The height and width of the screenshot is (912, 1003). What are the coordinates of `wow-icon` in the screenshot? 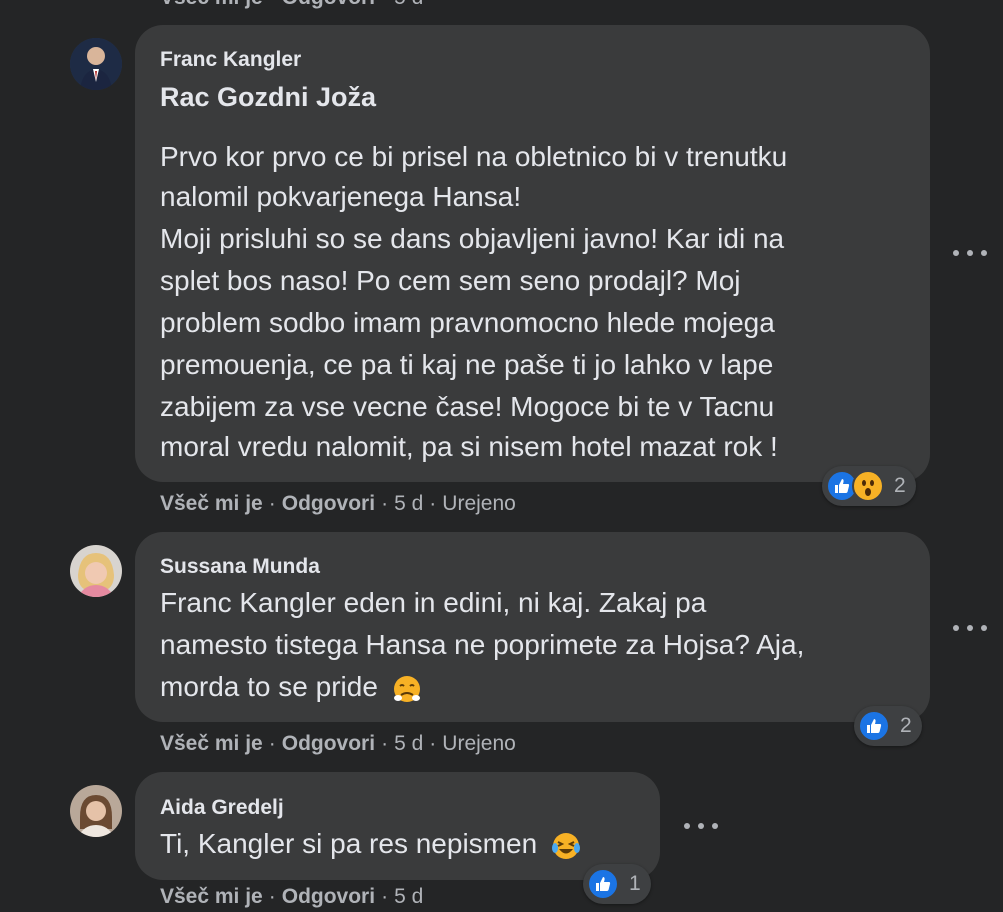 It's located at (868, 486).